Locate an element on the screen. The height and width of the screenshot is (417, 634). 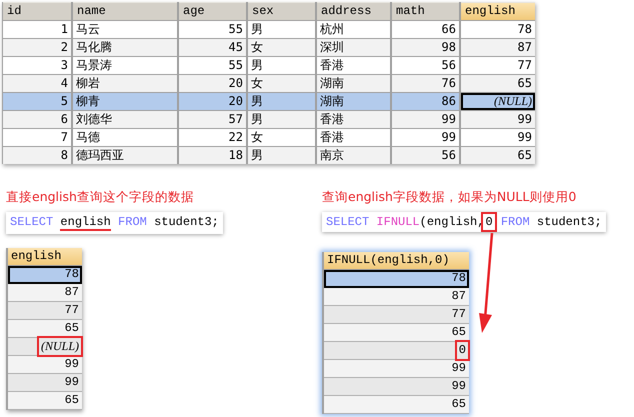
table-cell: 98 is located at coordinates (425, 47).